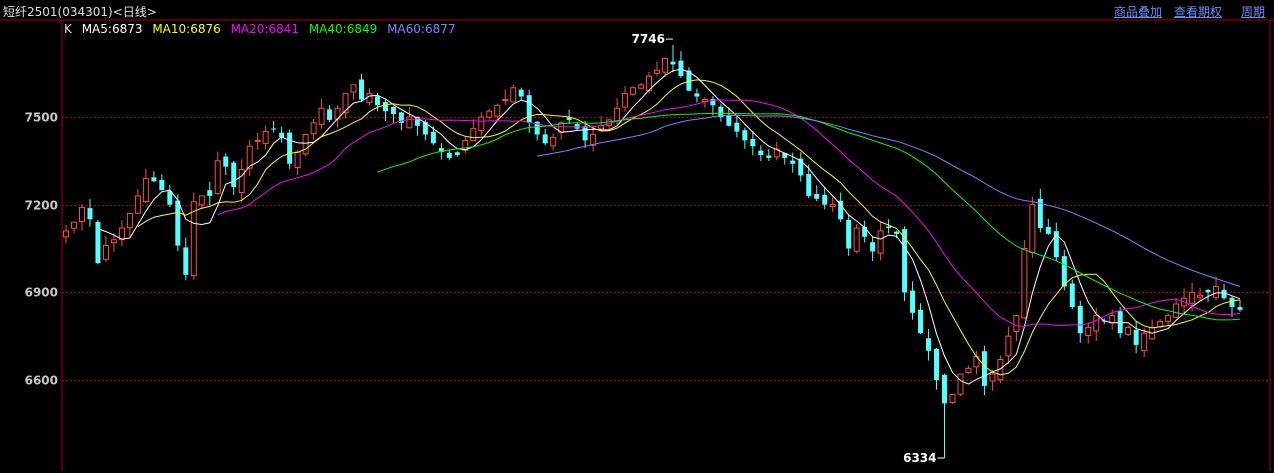 The width and height of the screenshot is (1274, 473). What do you see at coordinates (41, 293) in the screenshot?
I see `y-tick-label: 6900` at bounding box center [41, 293].